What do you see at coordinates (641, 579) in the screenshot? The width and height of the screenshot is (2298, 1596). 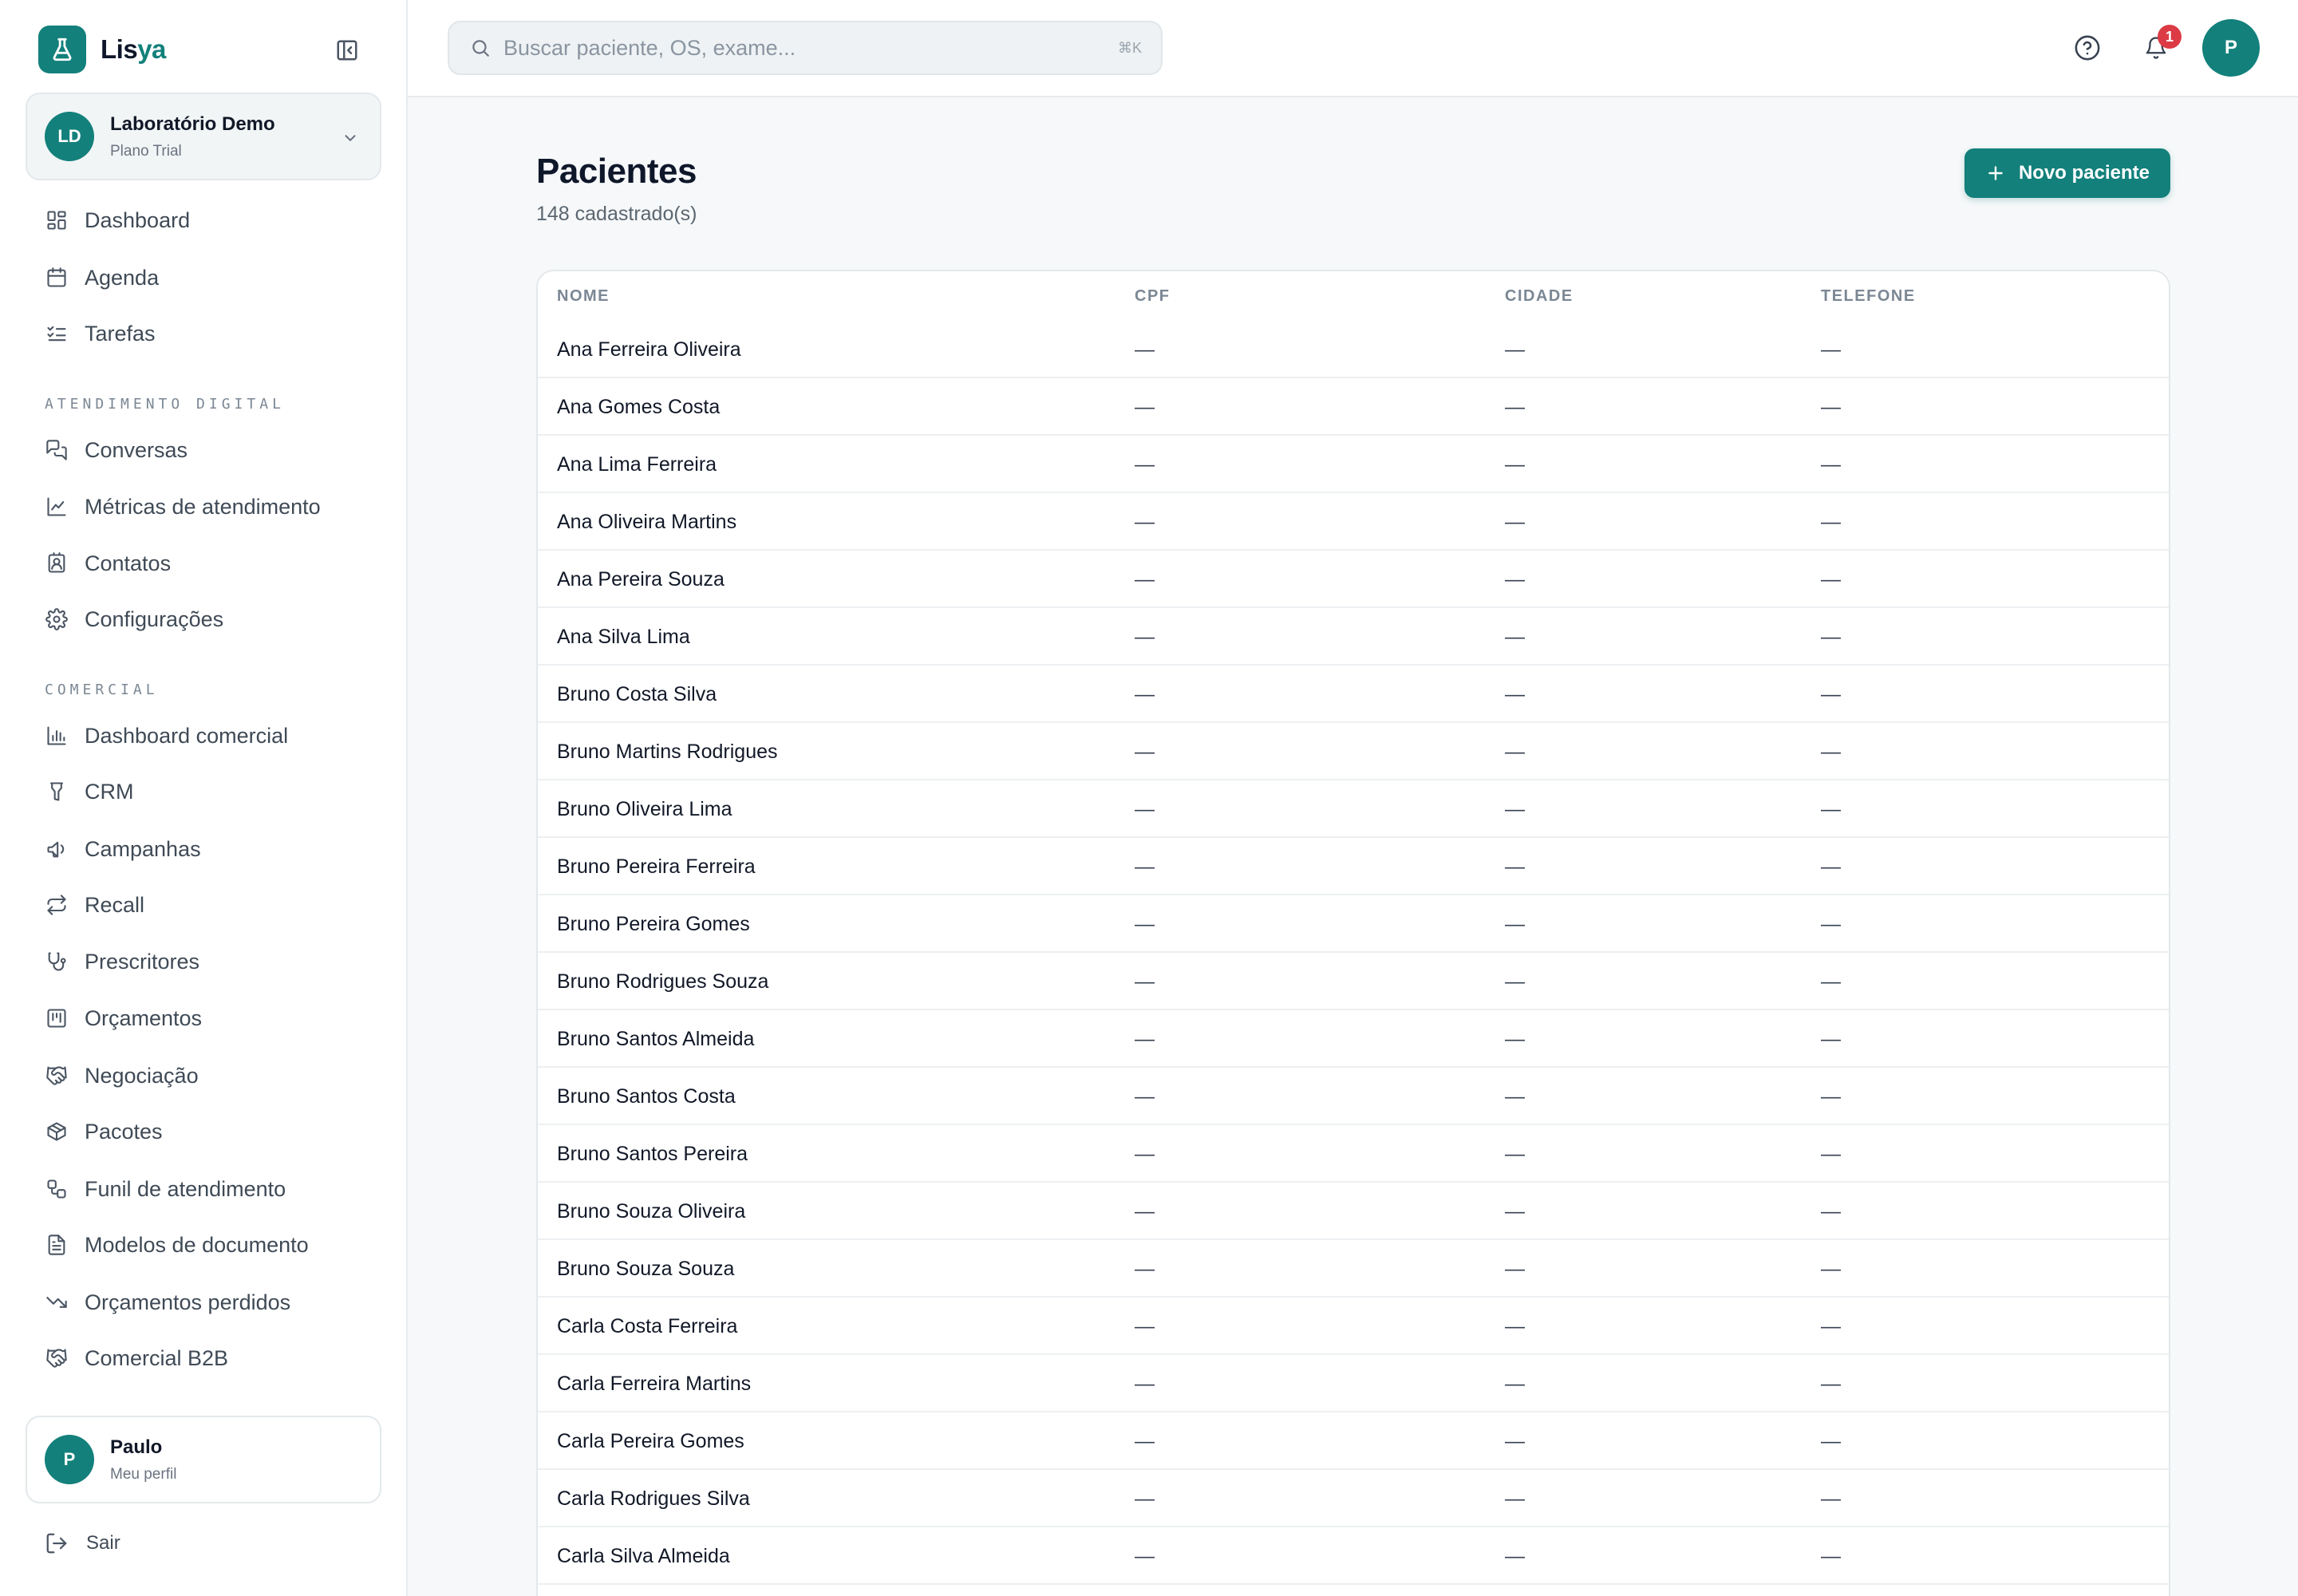 I see `patient-name: Ana Pereira Souza` at bounding box center [641, 579].